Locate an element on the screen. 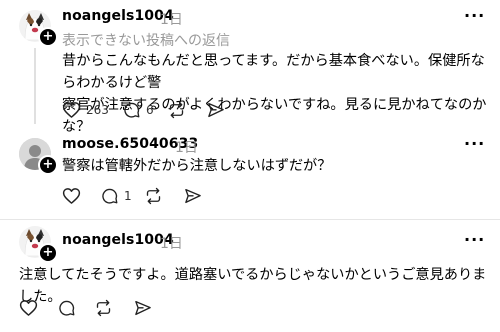 The height and width of the screenshot is (332, 500). like-count: 263 is located at coordinates (97, 110).